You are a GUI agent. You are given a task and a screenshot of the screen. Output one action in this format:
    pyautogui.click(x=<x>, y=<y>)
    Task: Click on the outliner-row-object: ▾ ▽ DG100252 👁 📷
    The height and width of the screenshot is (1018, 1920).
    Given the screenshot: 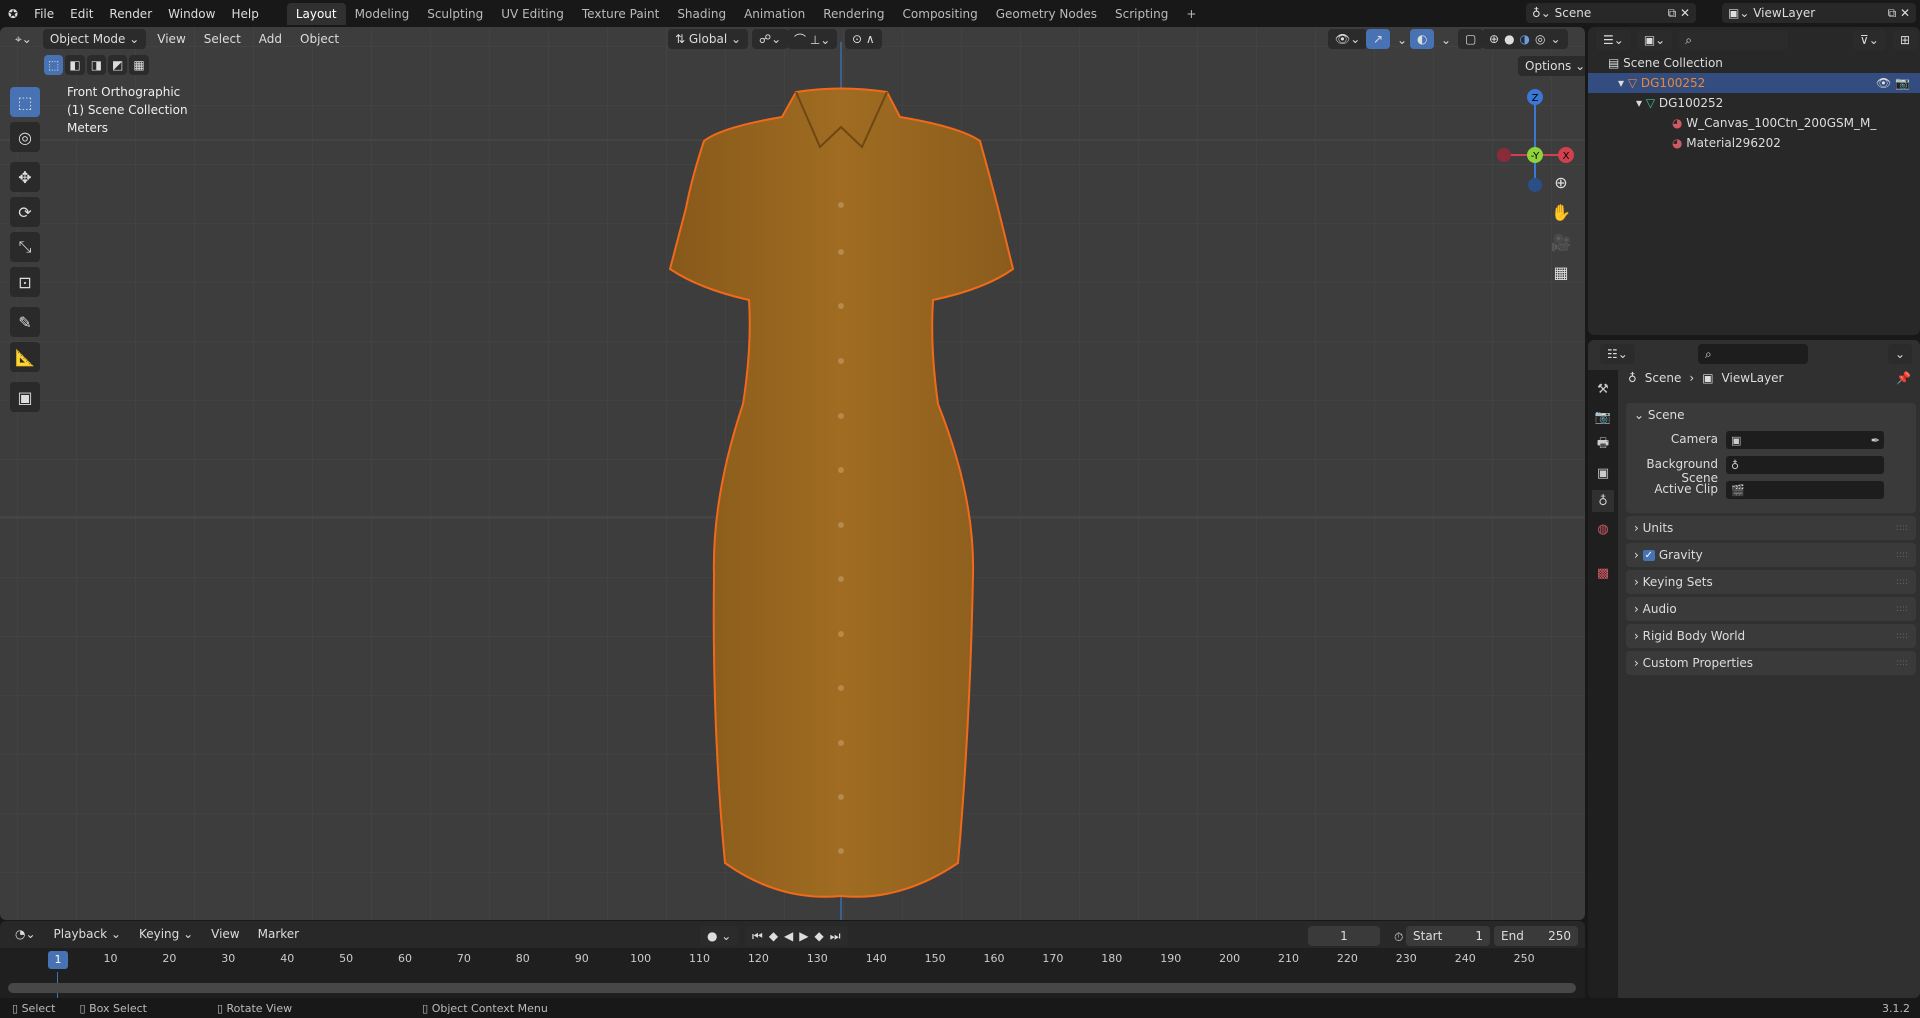 What is the action you would take?
    pyautogui.click(x=1754, y=83)
    